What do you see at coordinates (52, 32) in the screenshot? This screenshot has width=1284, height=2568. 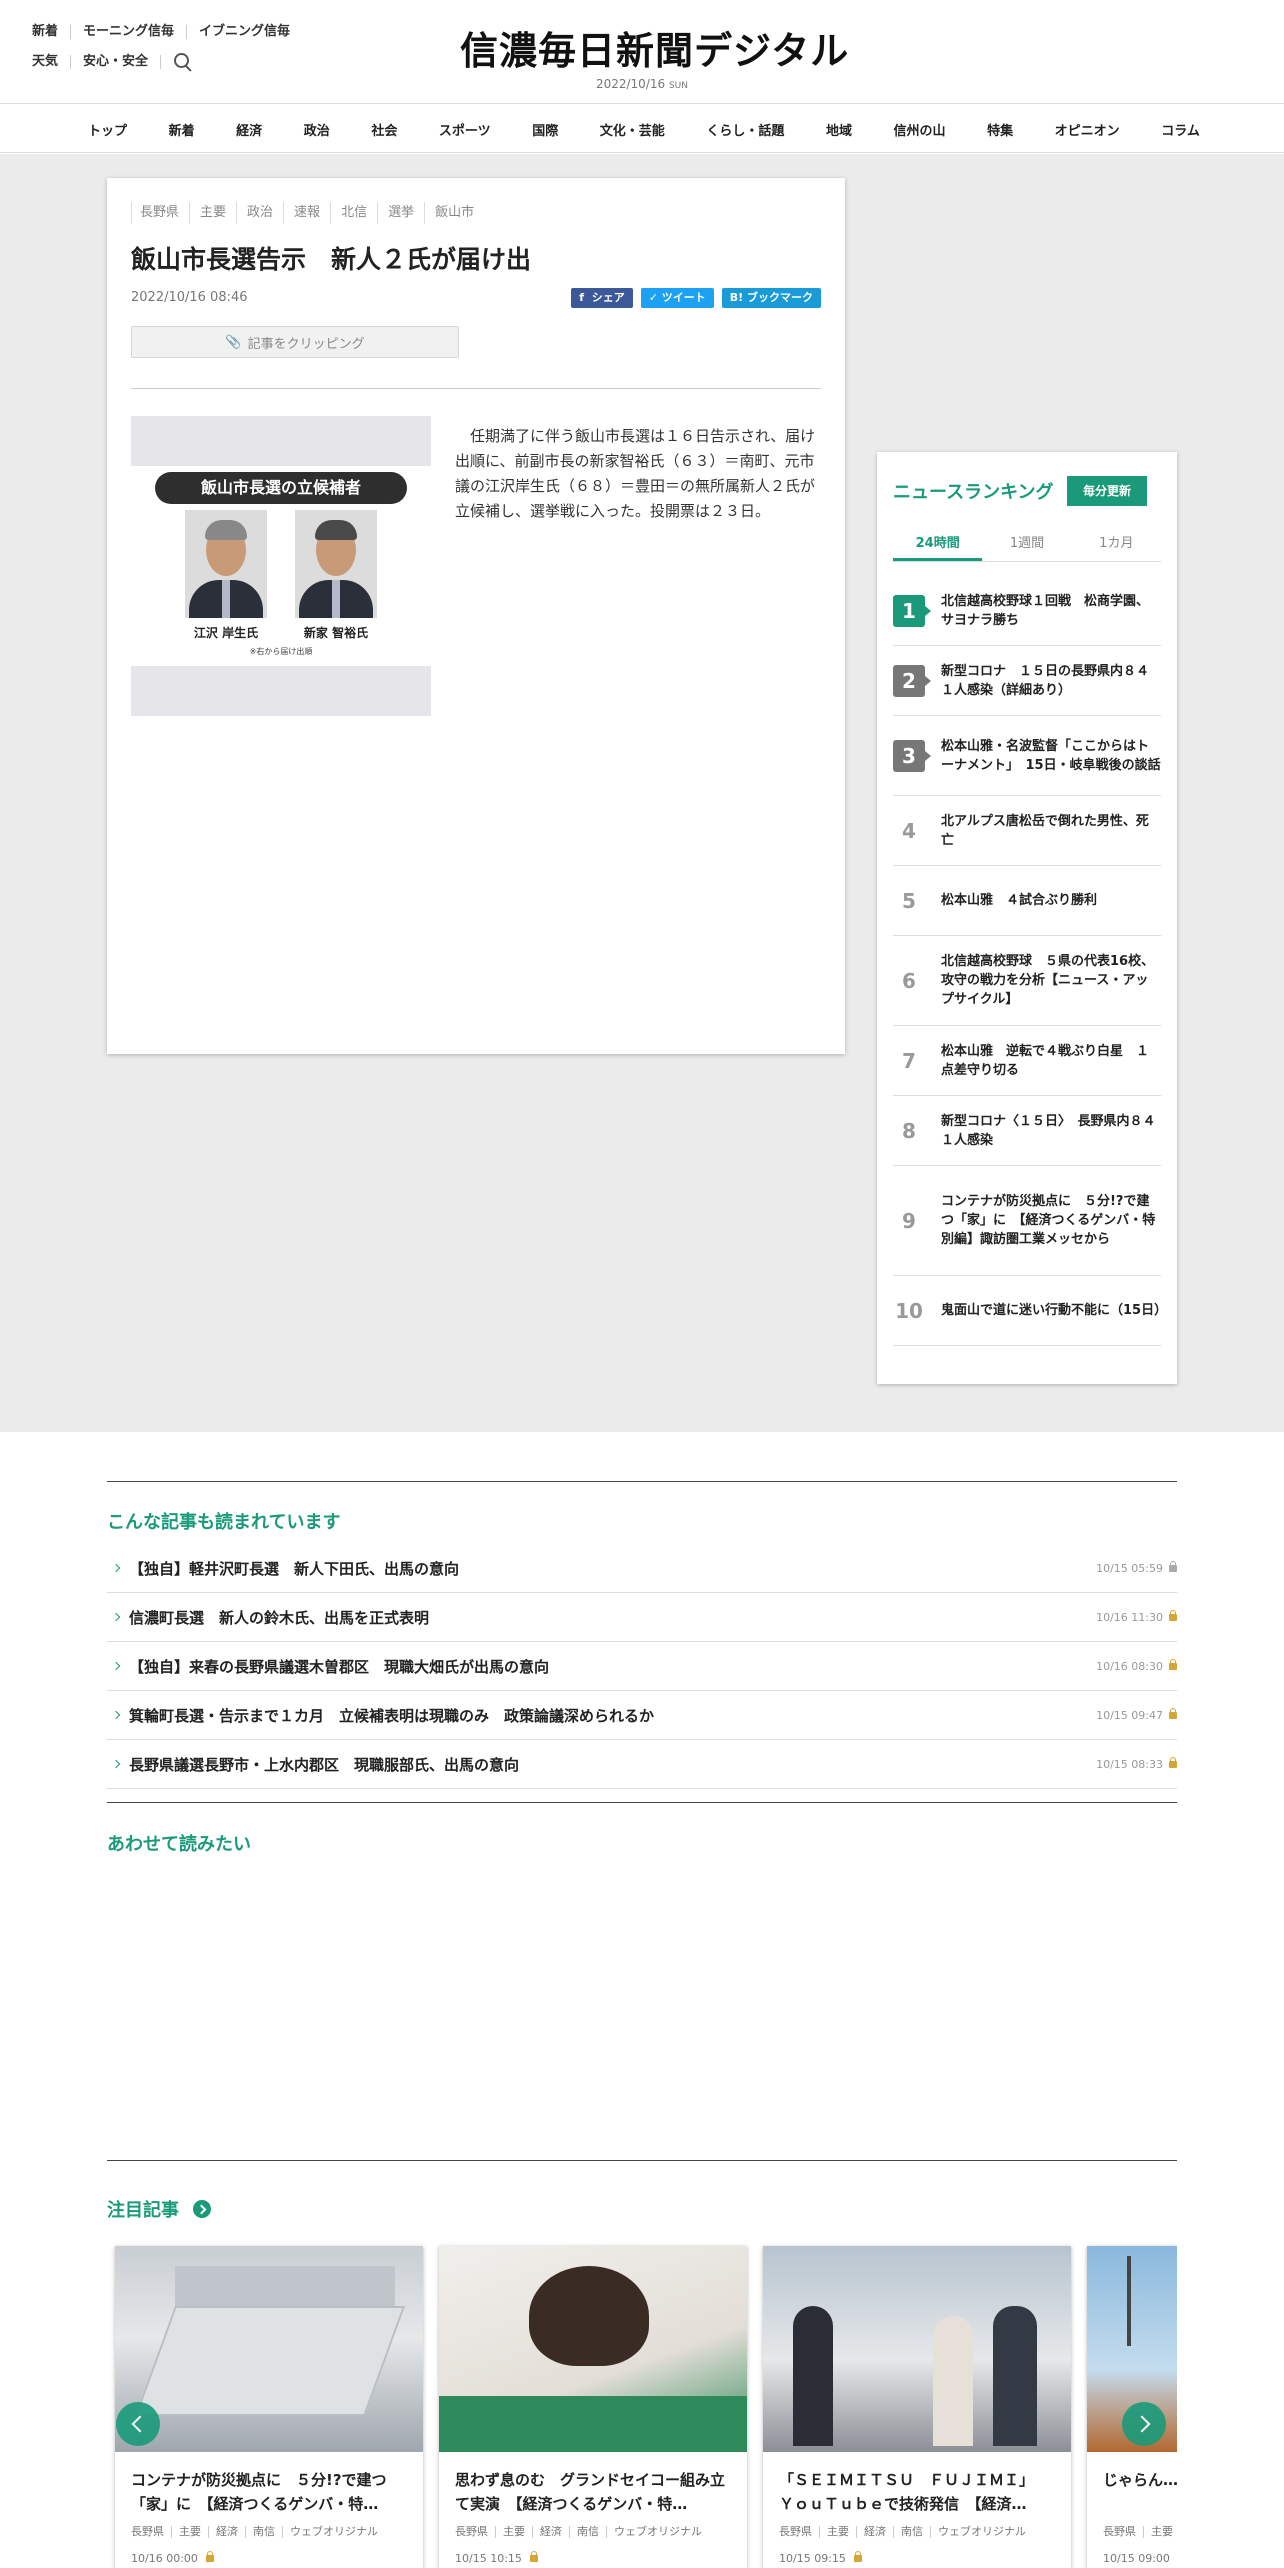 I see `header-link-new: 新着` at bounding box center [52, 32].